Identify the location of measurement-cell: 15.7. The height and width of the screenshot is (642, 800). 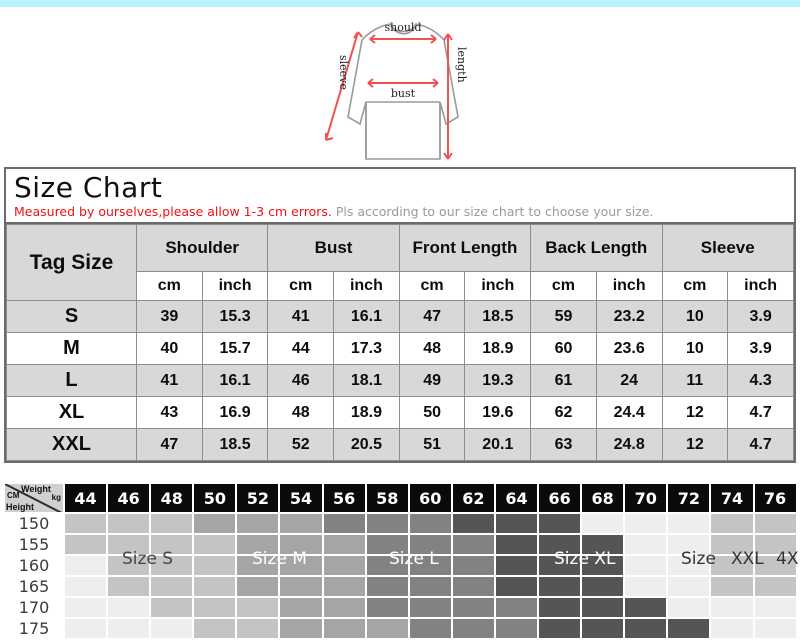
(235, 349).